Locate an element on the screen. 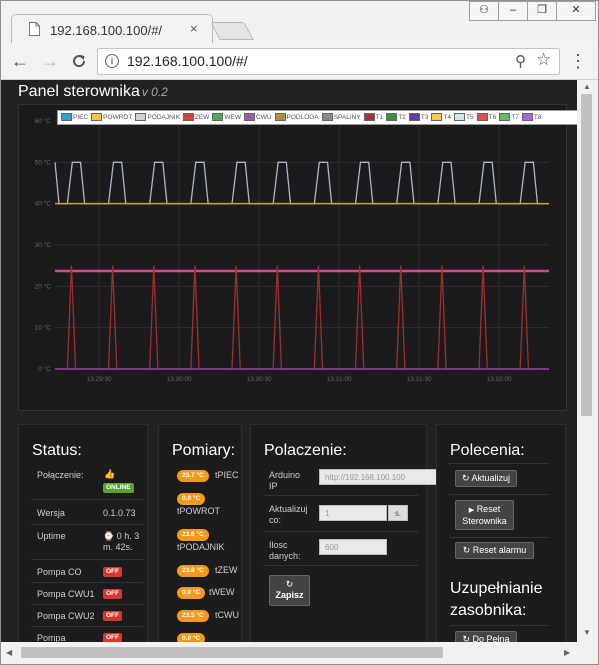 The height and width of the screenshot is (665, 599). vertical-scroll-thumb is located at coordinates (586, 255).